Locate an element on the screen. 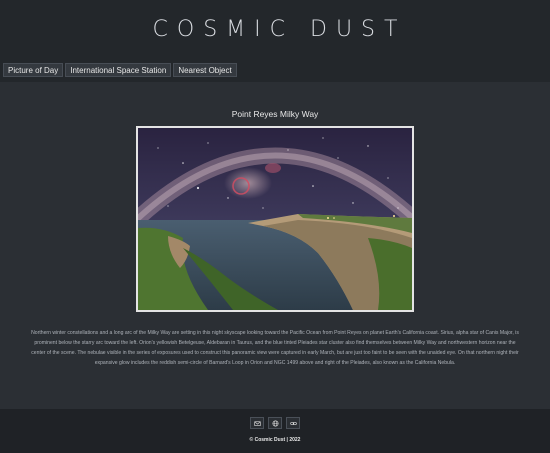 This screenshot has height=453, width=550. site-footer: © Cosmic Dust | 2022 is located at coordinates (275, 431).